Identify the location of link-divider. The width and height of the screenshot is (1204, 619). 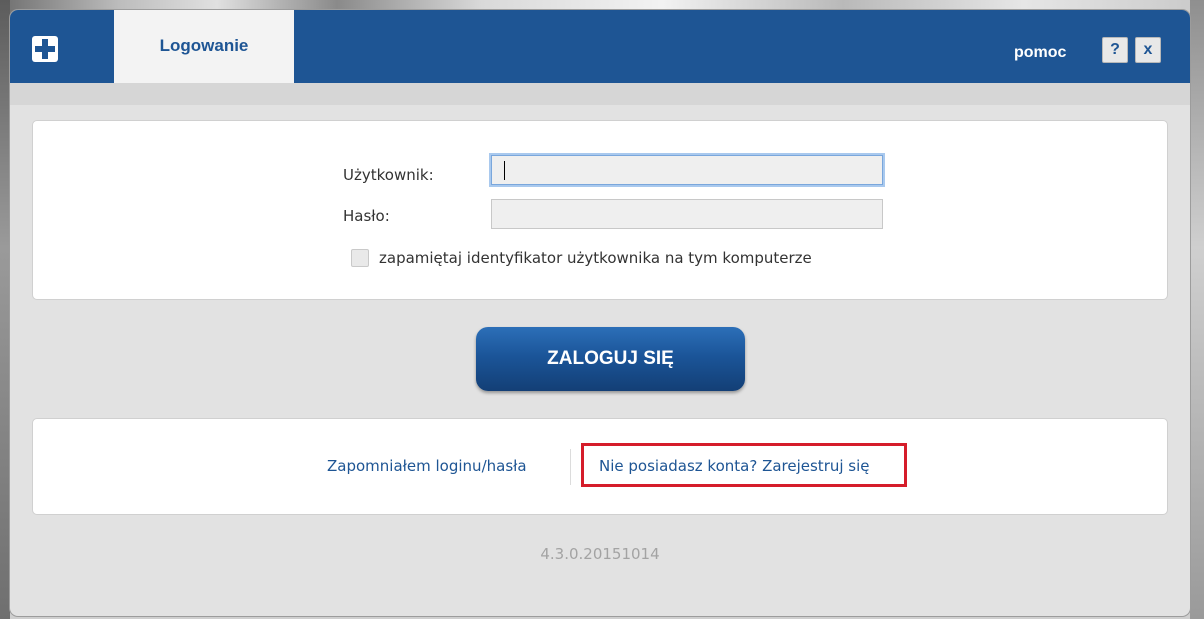
(570, 467).